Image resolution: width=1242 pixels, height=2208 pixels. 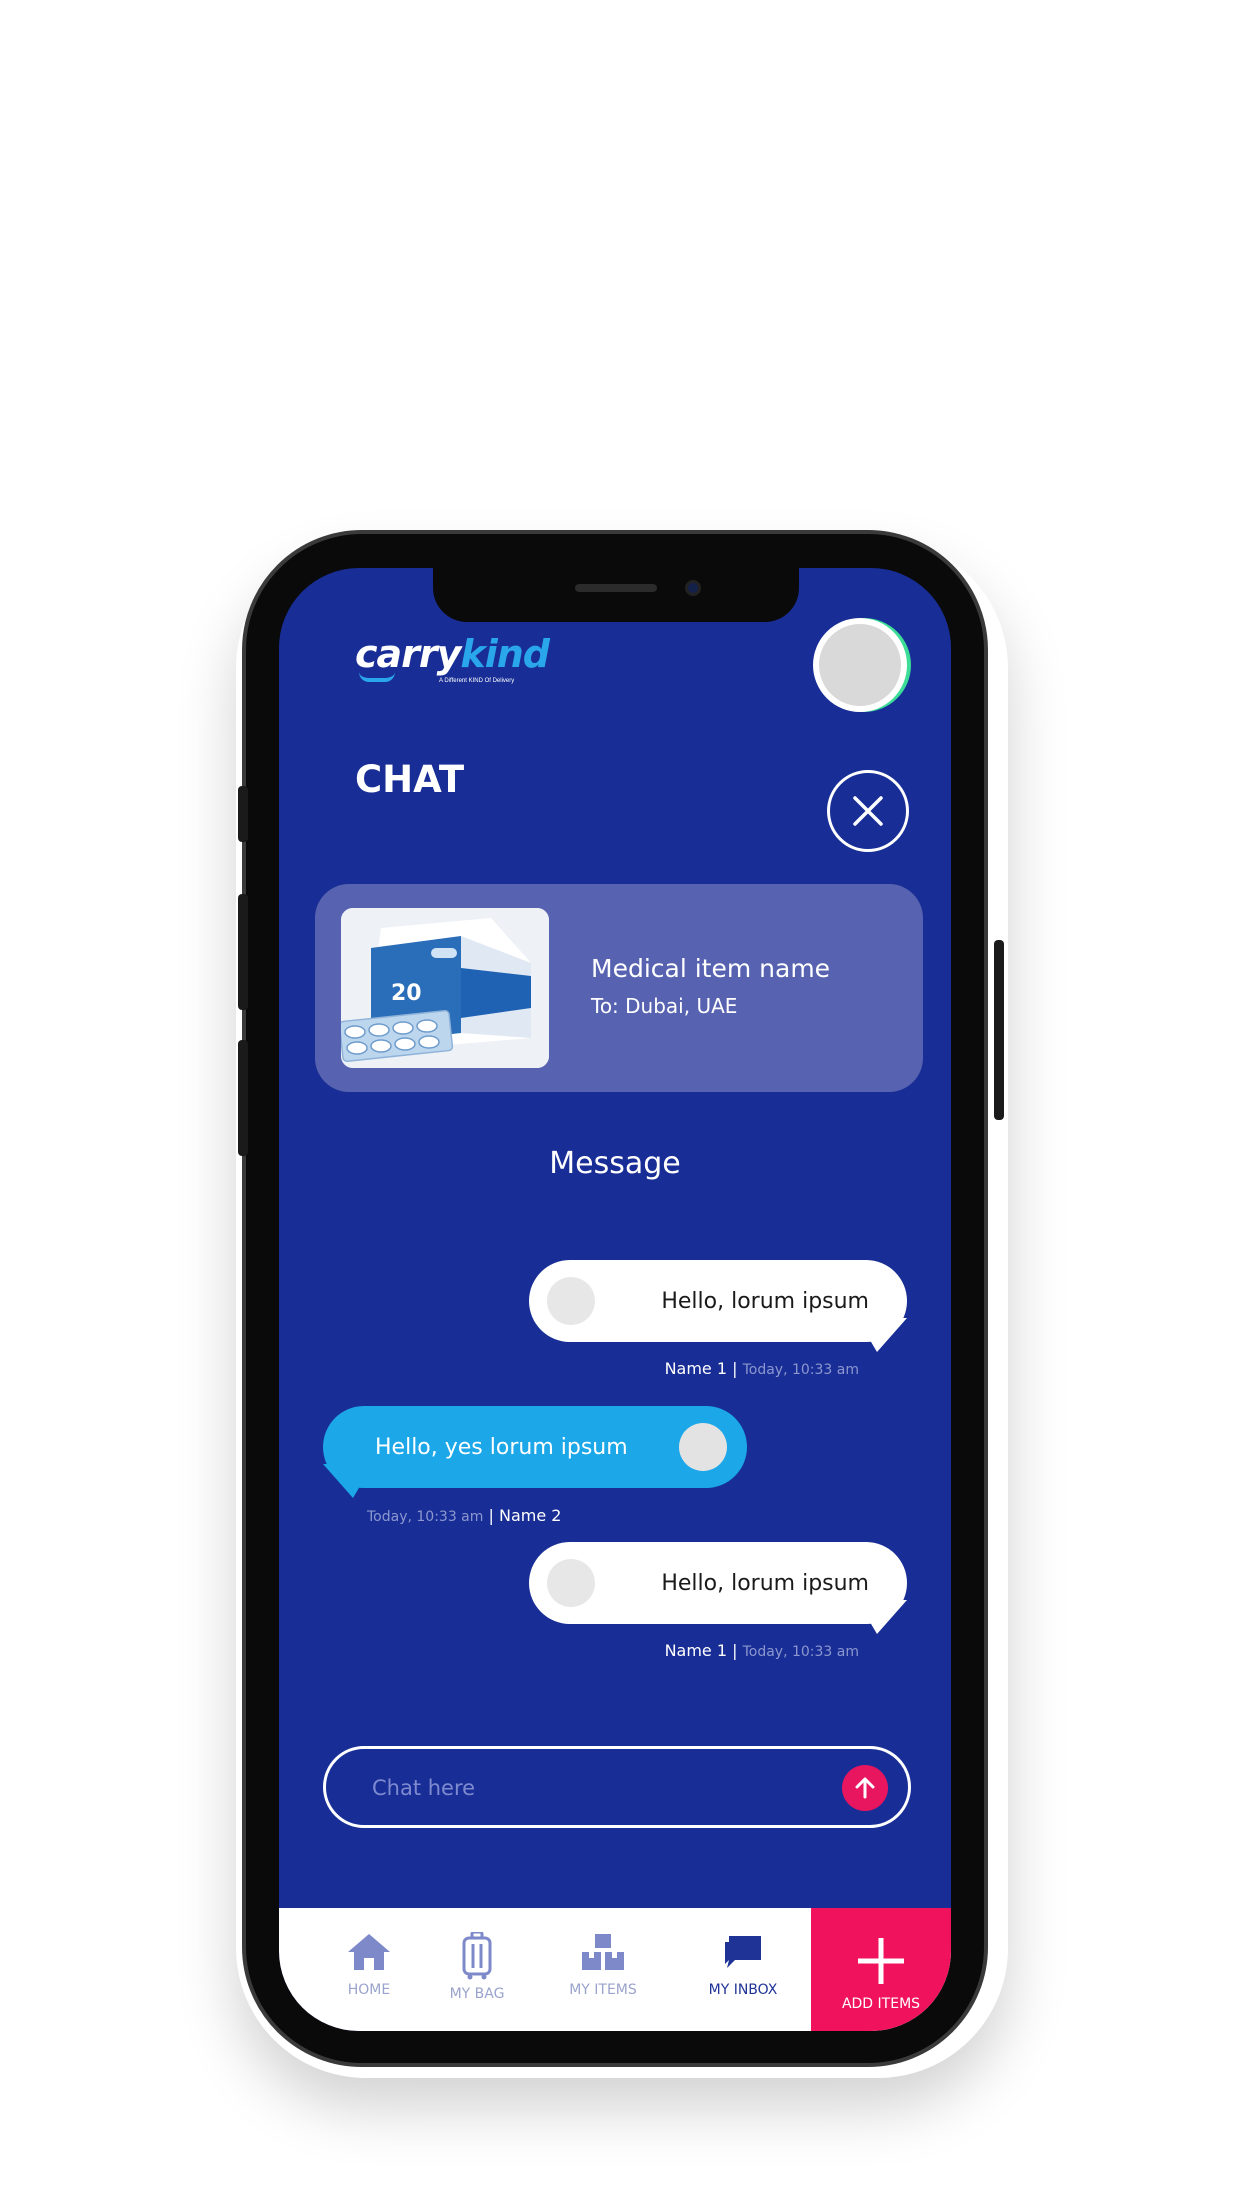 What do you see at coordinates (743, 1990) in the screenshot?
I see `nav-label: MY INBOX` at bounding box center [743, 1990].